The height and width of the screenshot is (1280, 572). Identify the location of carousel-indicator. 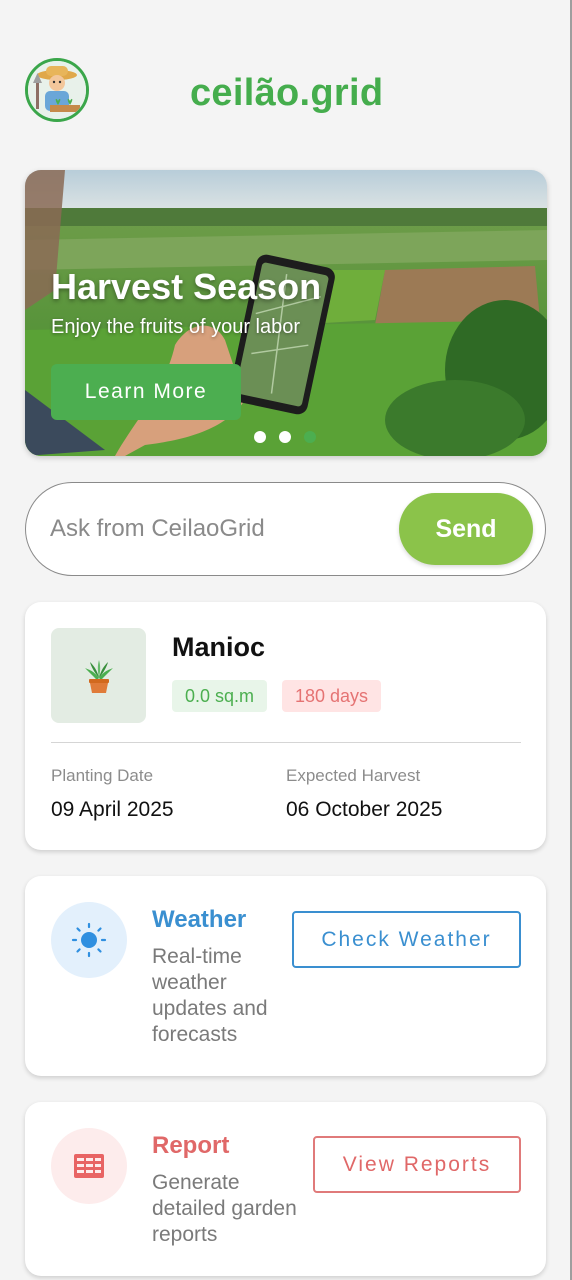
(285, 437).